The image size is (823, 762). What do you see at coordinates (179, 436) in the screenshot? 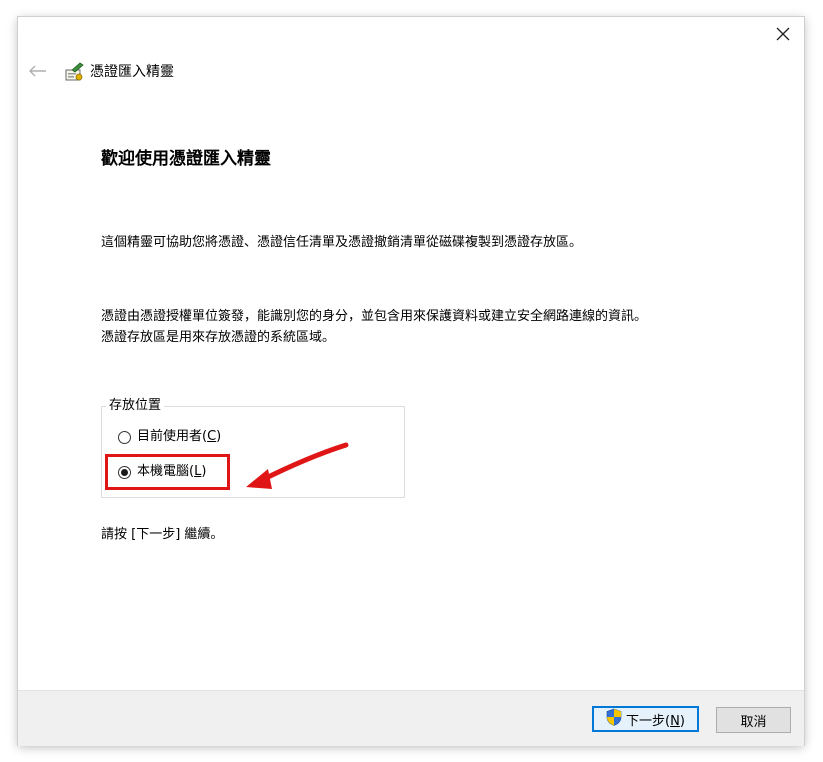
I see `radio-label-current-user: 目前使用者(C)` at bounding box center [179, 436].